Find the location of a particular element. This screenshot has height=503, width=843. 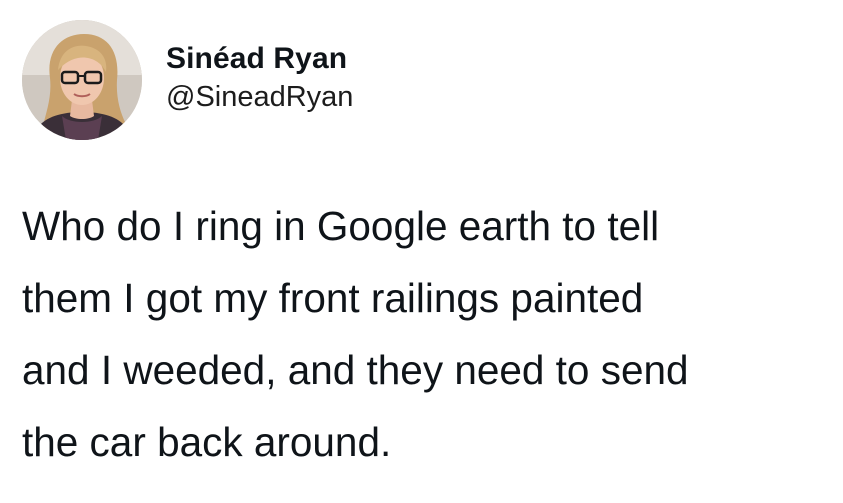

avatar is located at coordinates (82, 80).